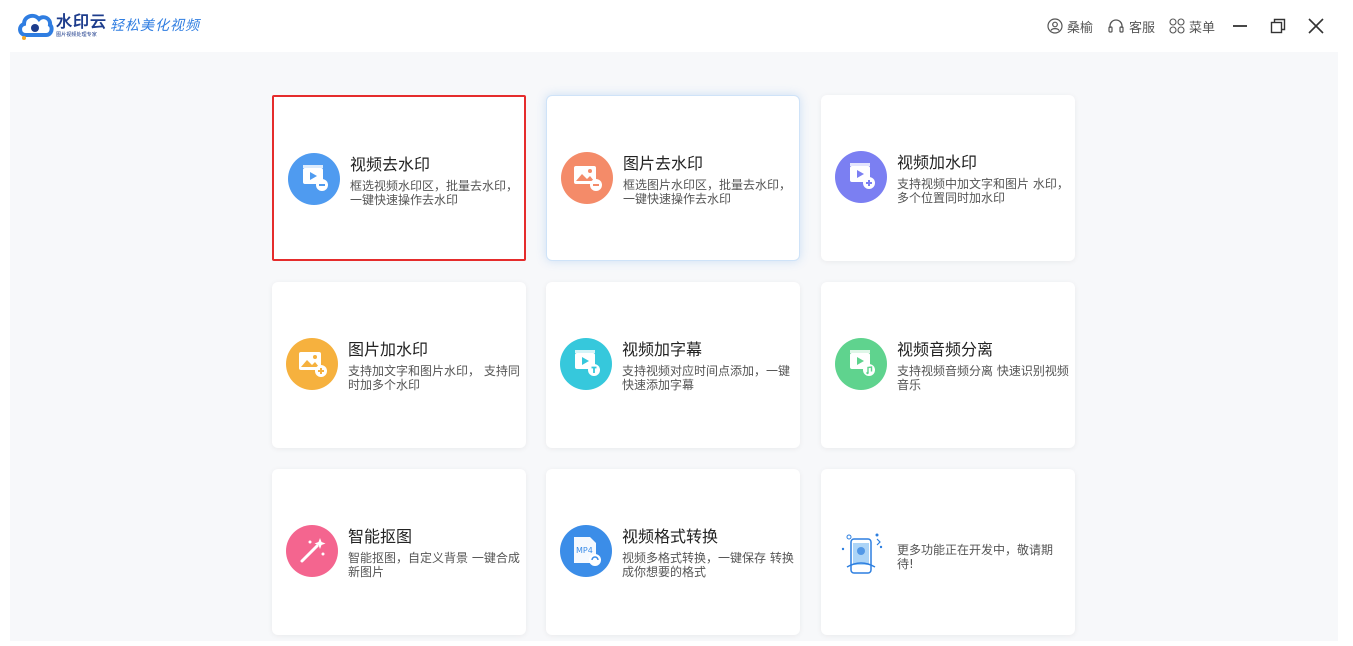 The width and height of the screenshot is (1353, 646). Describe the element at coordinates (434, 565) in the screenshot. I see `card-description: 智能抠图，自定义背景 一键合成新图片` at that location.